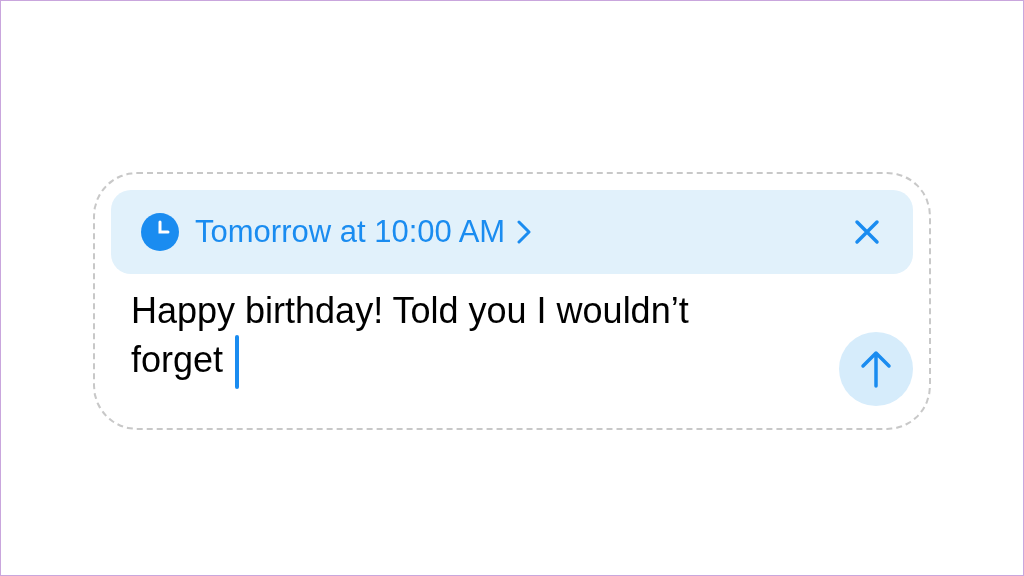  What do you see at coordinates (512, 232) in the screenshot?
I see `scheduled-send-banner: Tomorrow at 10:00 AM` at bounding box center [512, 232].